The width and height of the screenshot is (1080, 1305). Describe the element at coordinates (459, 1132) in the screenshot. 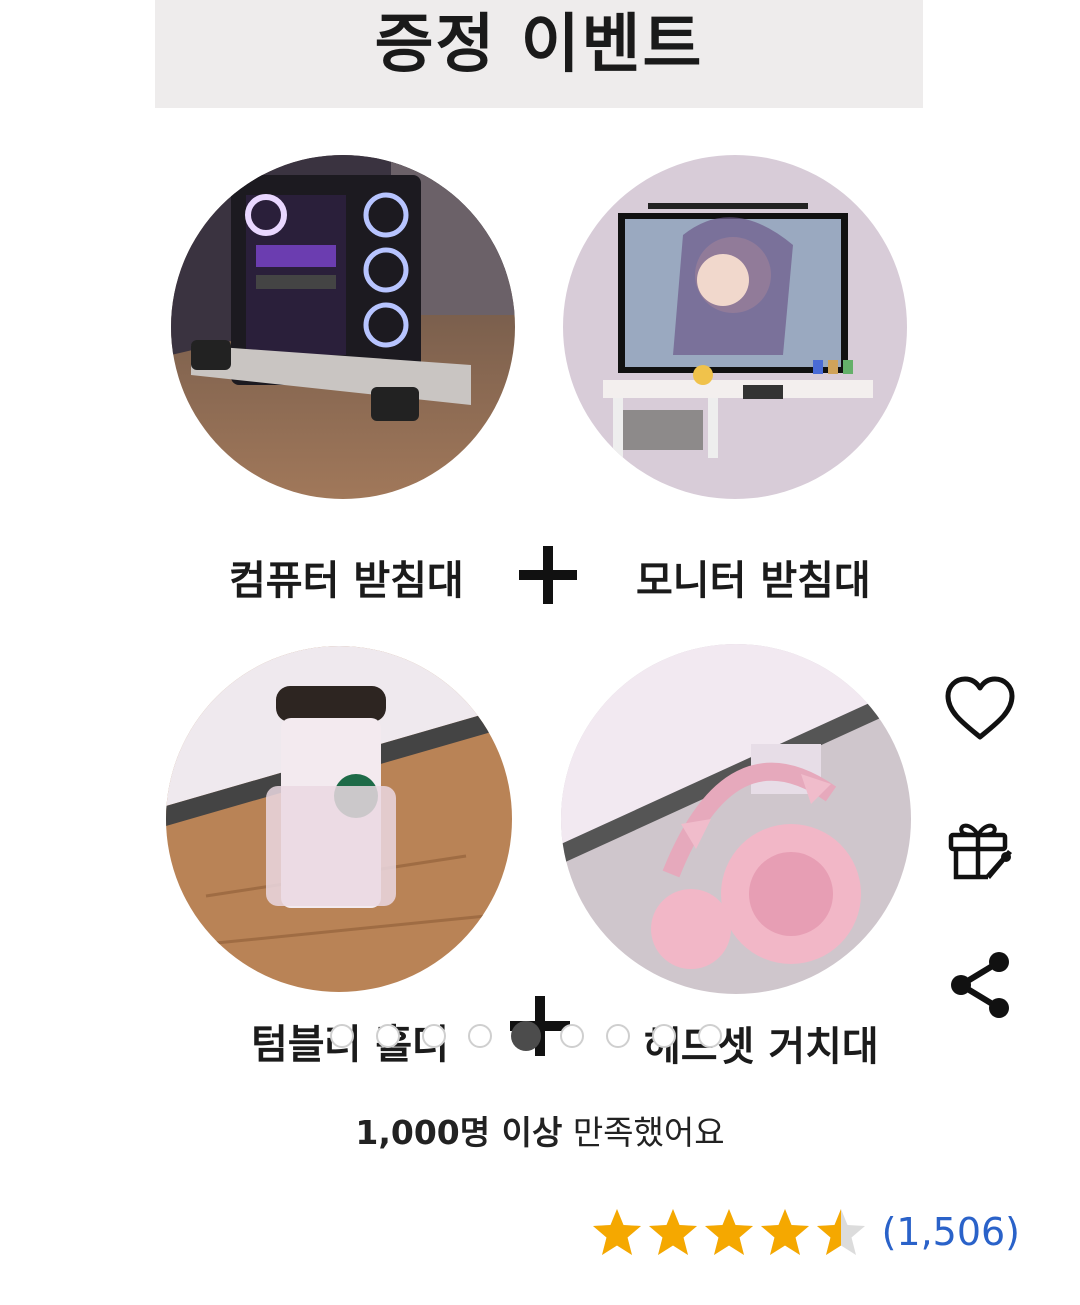

I see `satisfaction-count: 1,000명 이상` at that location.